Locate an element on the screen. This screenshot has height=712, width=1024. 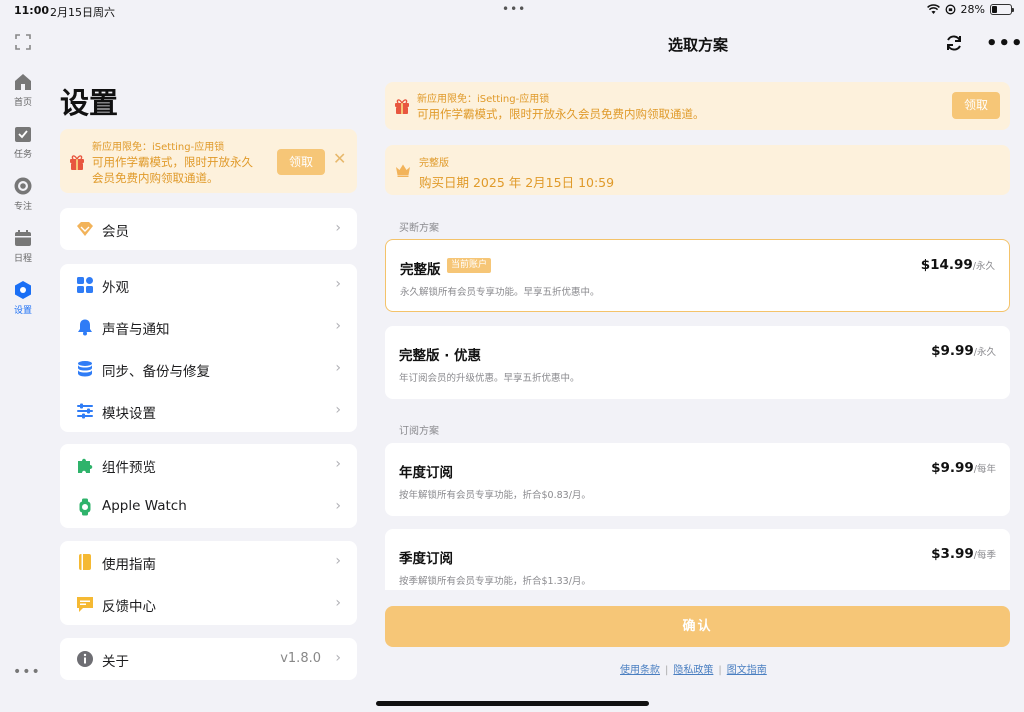
sliders-icon is located at coordinates (85, 411).